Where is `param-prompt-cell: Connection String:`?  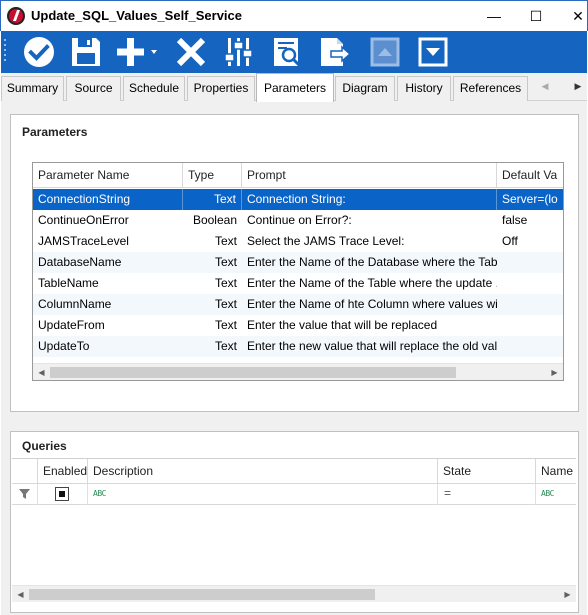
param-prompt-cell: Connection String: is located at coordinates (369, 199).